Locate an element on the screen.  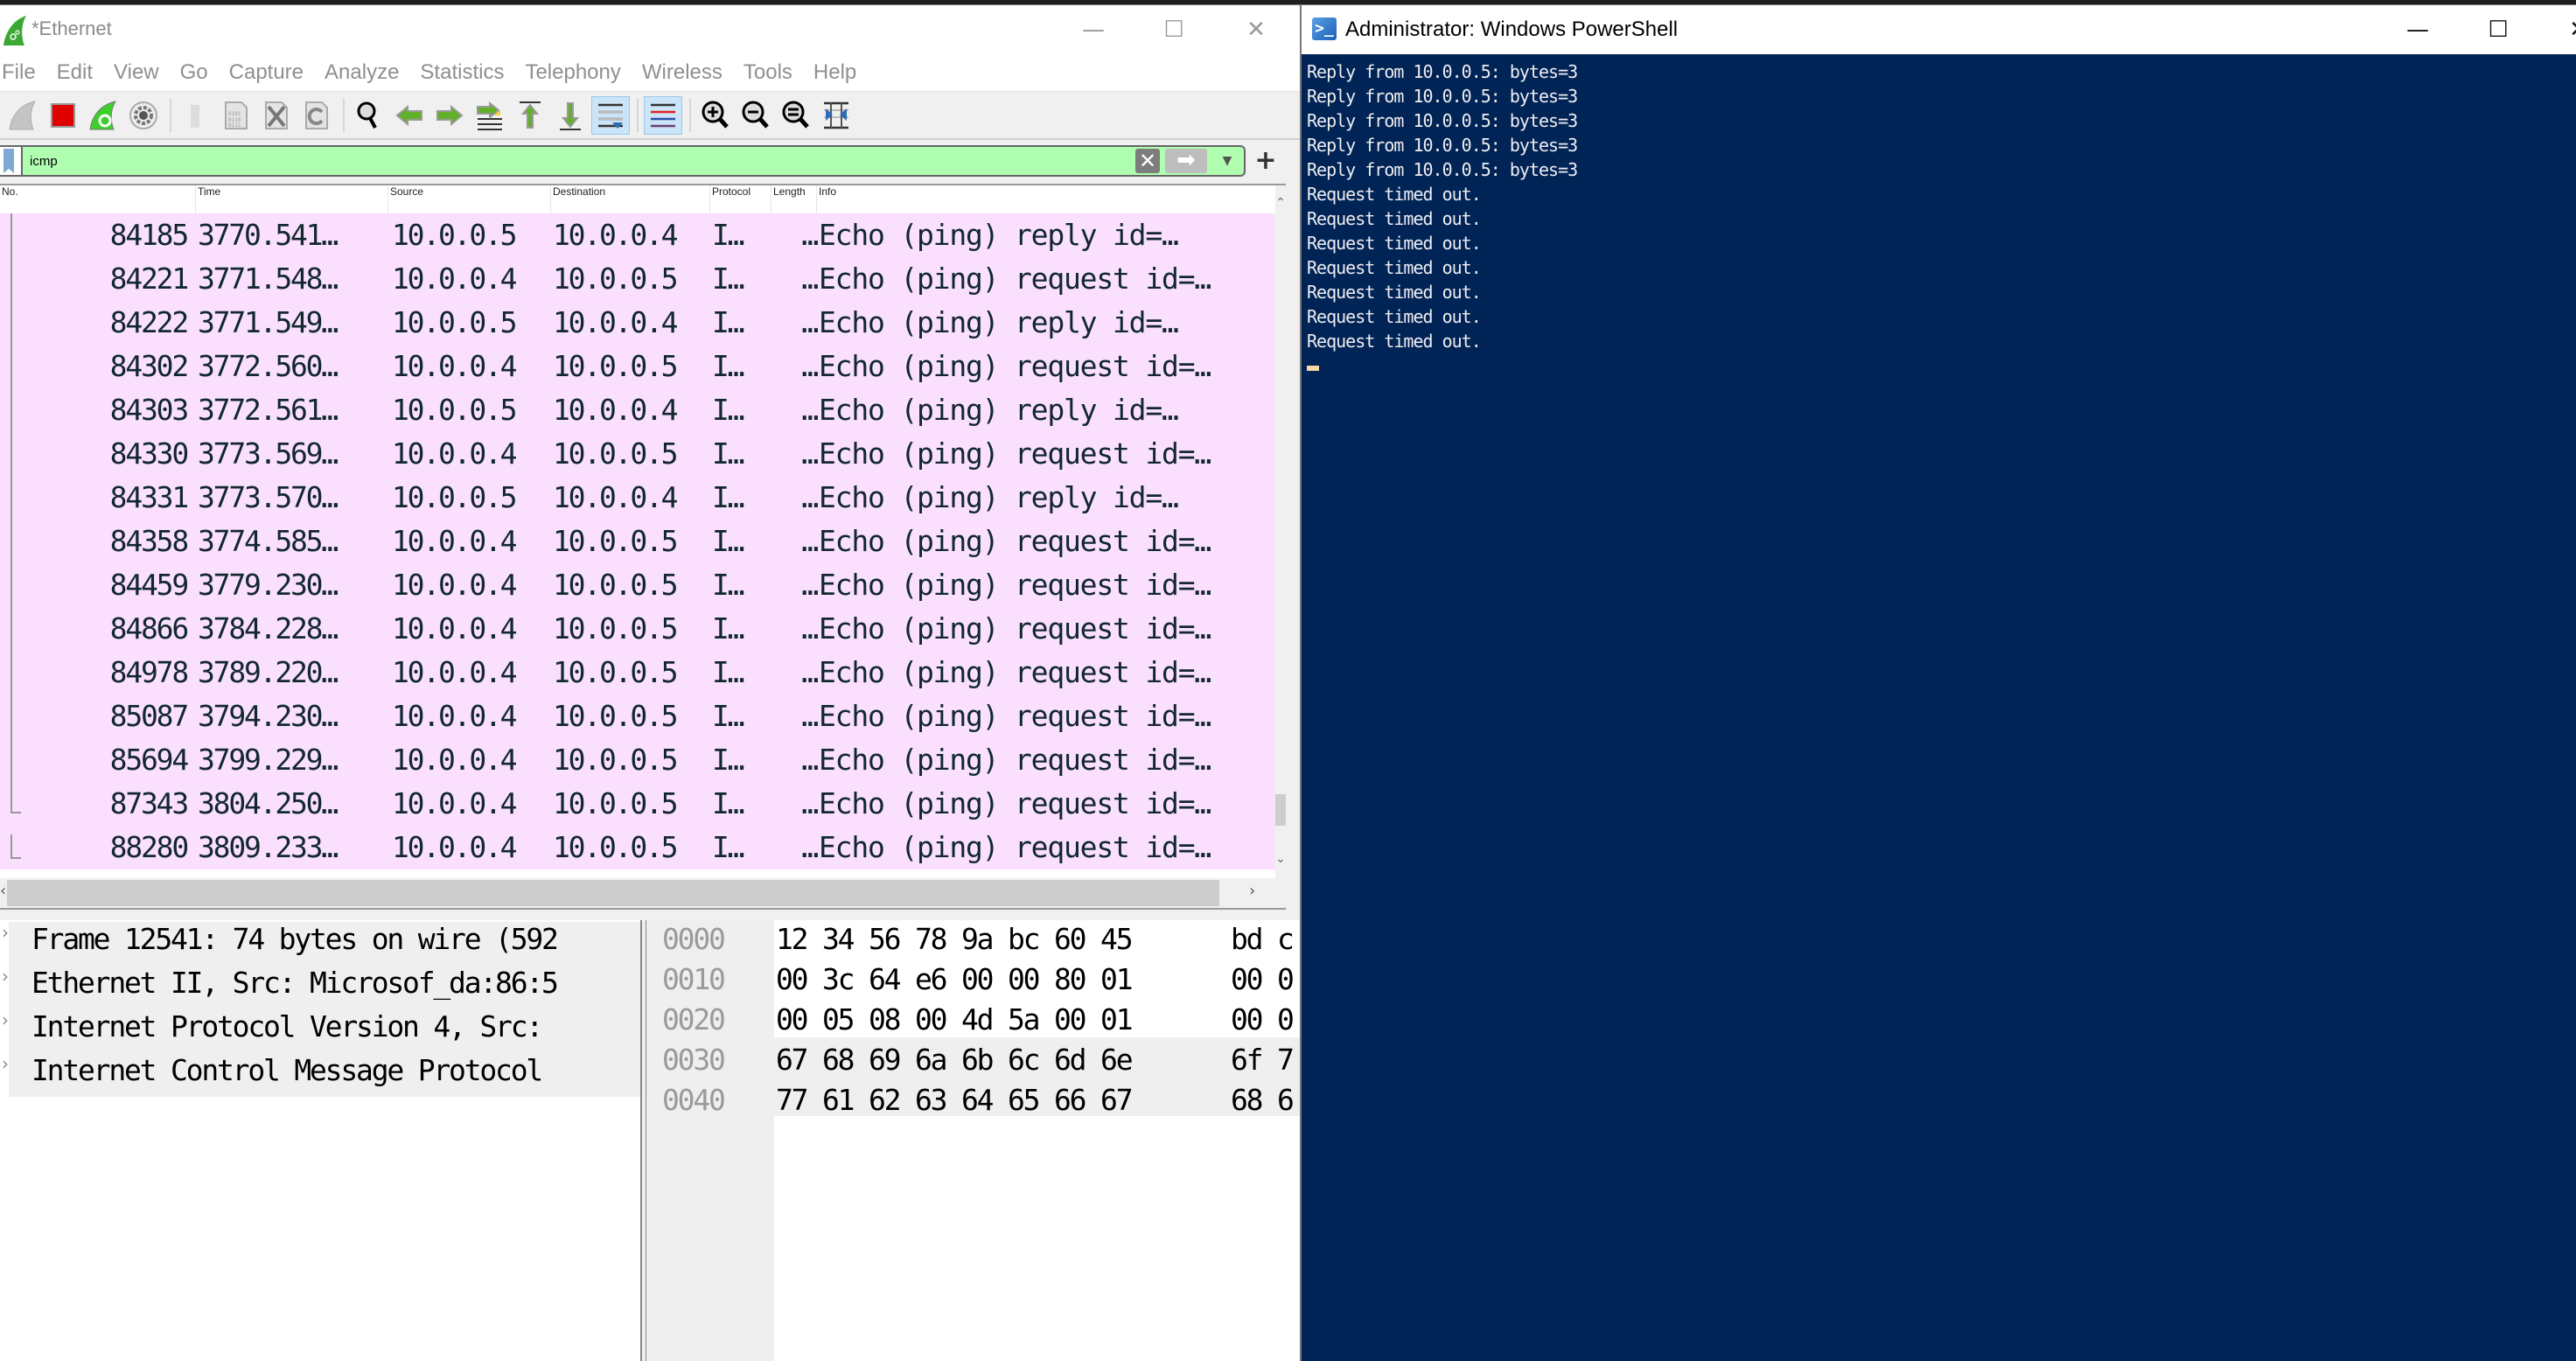
menu-view: View is located at coordinates (140, 72).